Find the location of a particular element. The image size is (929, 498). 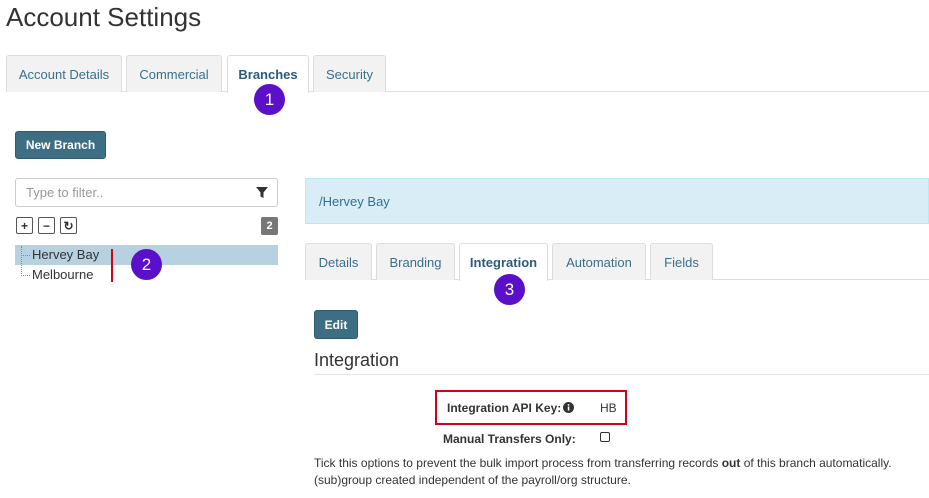

new-branch-button: New Branch is located at coordinates (60, 145).